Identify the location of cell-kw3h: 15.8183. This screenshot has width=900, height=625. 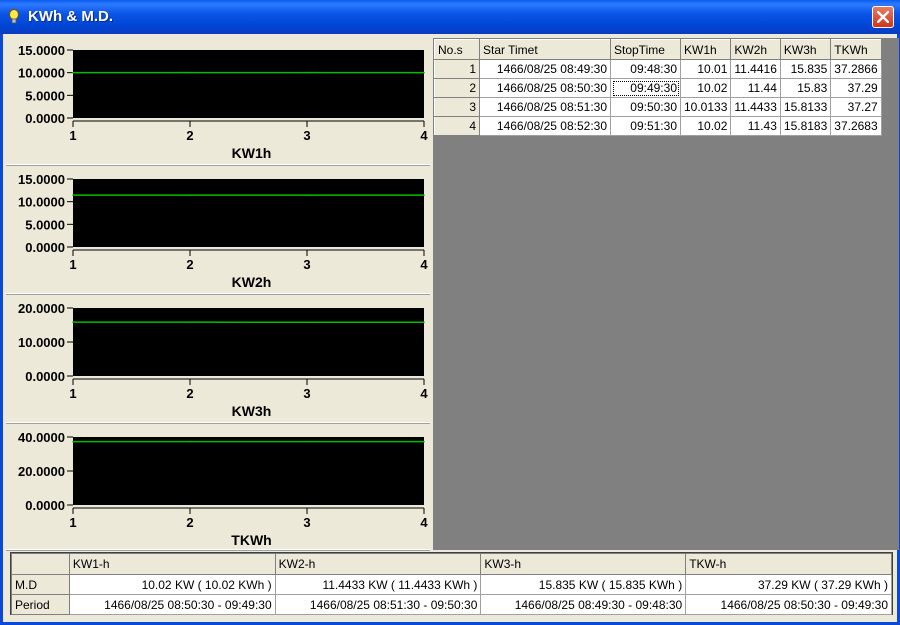
(805, 126).